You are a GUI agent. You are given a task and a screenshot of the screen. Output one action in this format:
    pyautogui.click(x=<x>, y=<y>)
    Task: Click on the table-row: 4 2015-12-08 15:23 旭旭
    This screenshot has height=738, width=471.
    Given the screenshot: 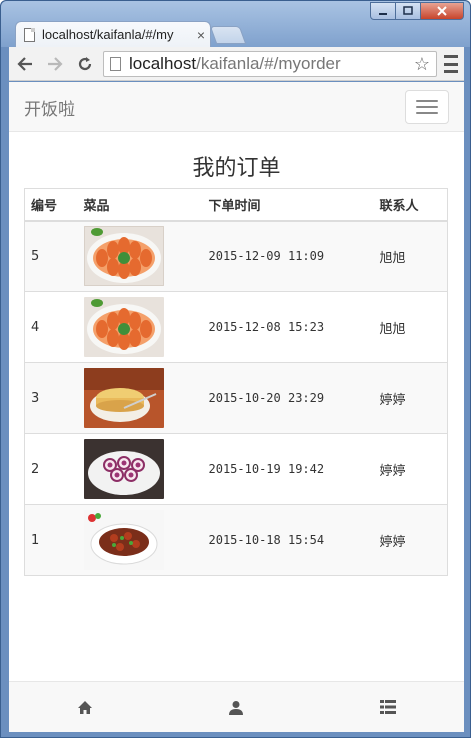 What is the action you would take?
    pyautogui.click(x=236, y=327)
    